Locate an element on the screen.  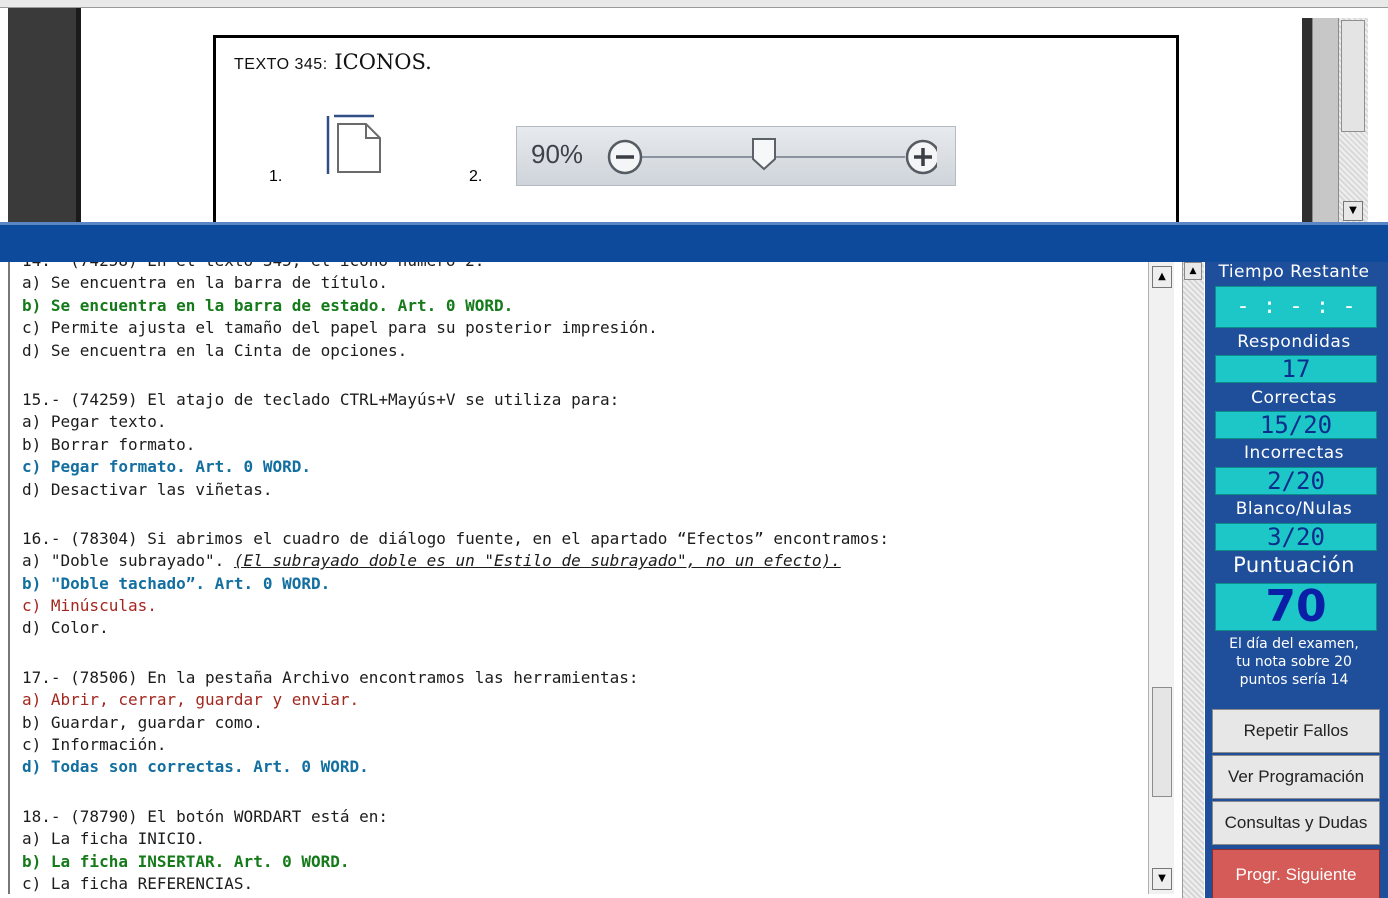
zoom-control-image: 90% is located at coordinates (736, 156).